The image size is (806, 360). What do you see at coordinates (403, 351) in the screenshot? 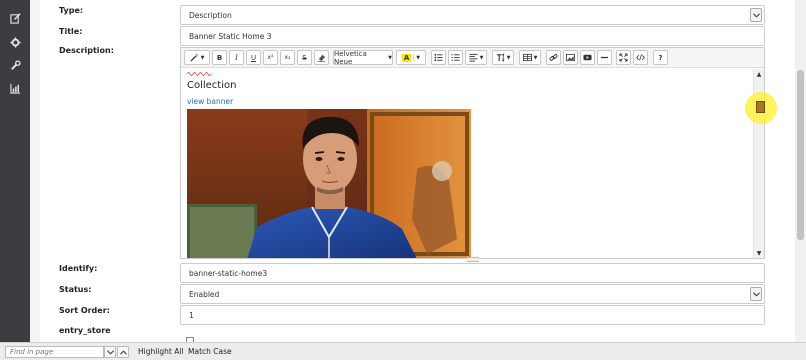
I see `find-bar: Highlight All Match Case` at bounding box center [403, 351].